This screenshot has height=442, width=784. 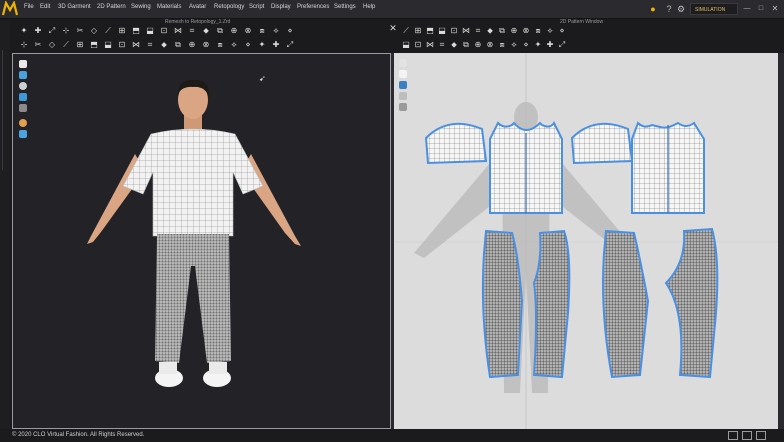 I want to click on shirt-icon, so click(x=23, y=64).